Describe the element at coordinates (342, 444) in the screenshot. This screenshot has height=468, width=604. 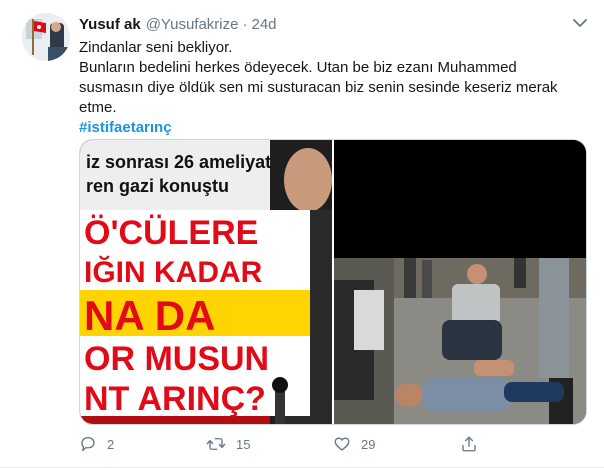
I see `heart-icon` at that location.